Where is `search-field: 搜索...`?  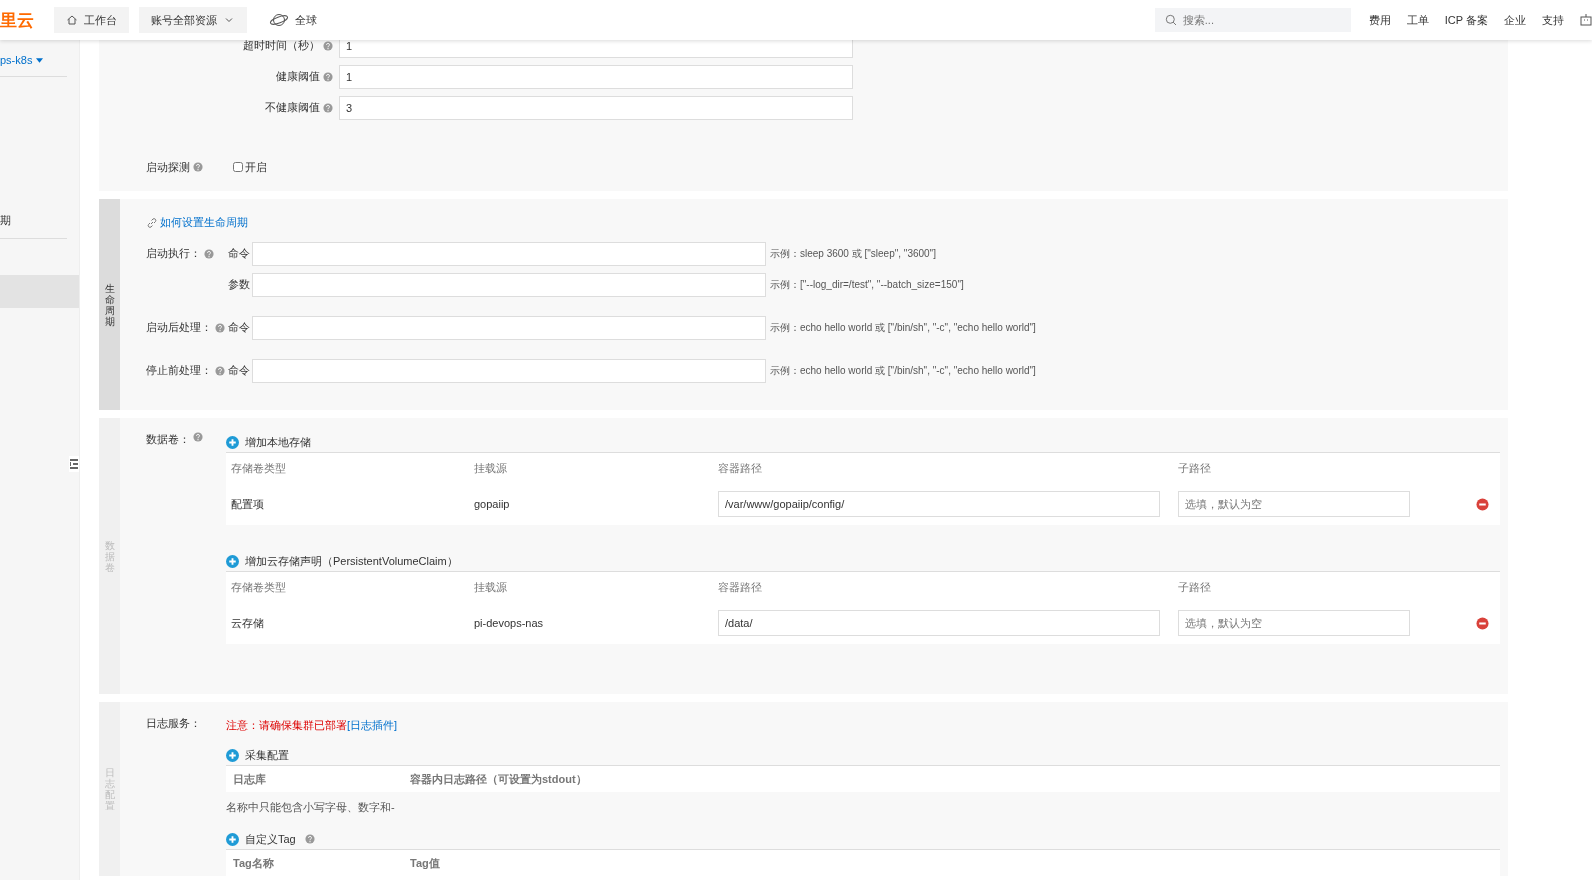 search-field: 搜索... is located at coordinates (1252, 20).